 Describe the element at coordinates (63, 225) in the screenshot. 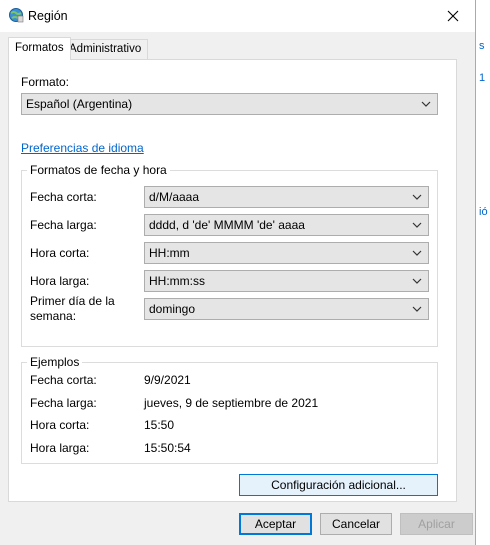

I see `long-date-label: Fecha larga:` at that location.